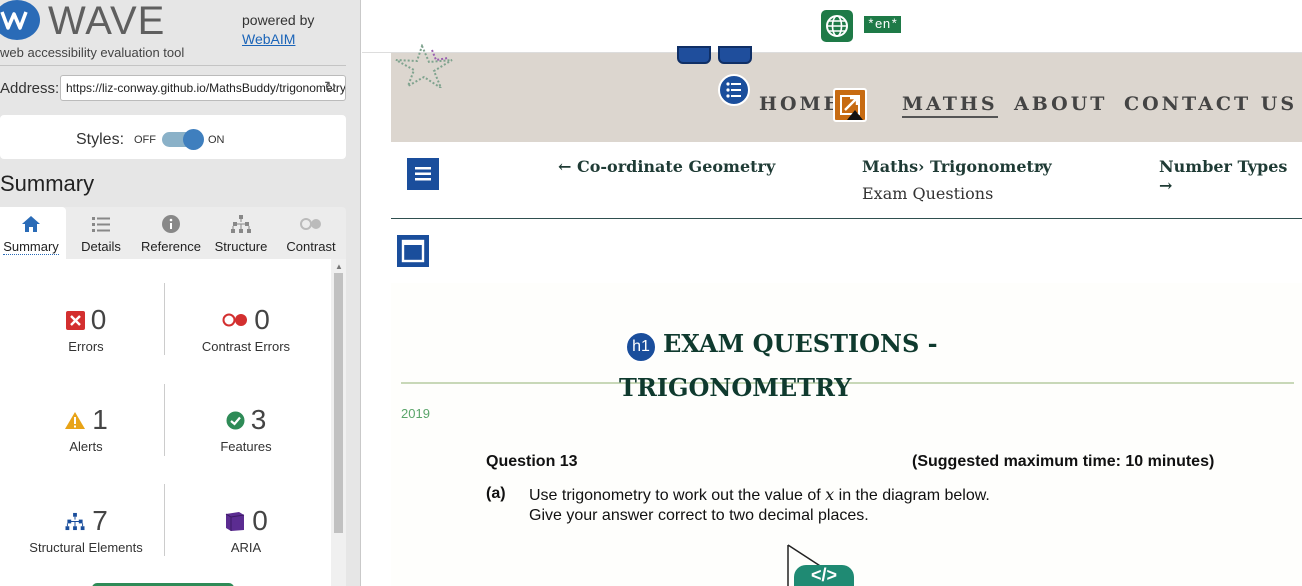 The width and height of the screenshot is (1302, 586). I want to click on tab-details: Details, so click(101, 233).